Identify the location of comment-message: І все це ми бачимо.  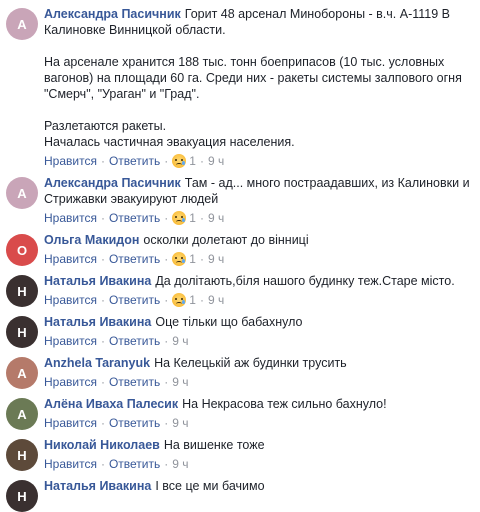
(210, 486).